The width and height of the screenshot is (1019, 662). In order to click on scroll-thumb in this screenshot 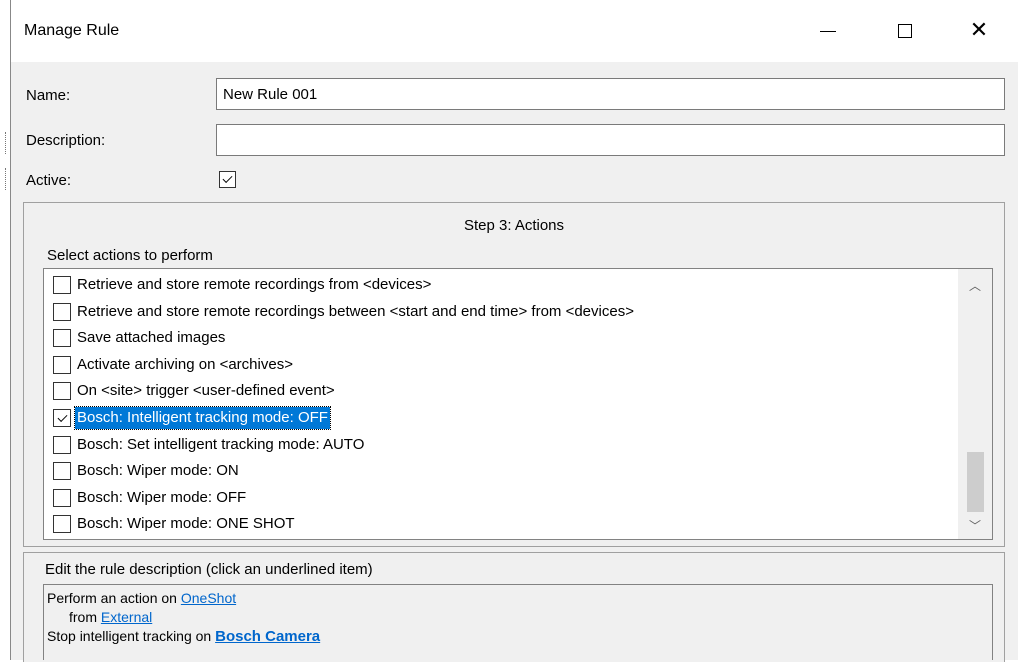, I will do `click(975, 482)`.